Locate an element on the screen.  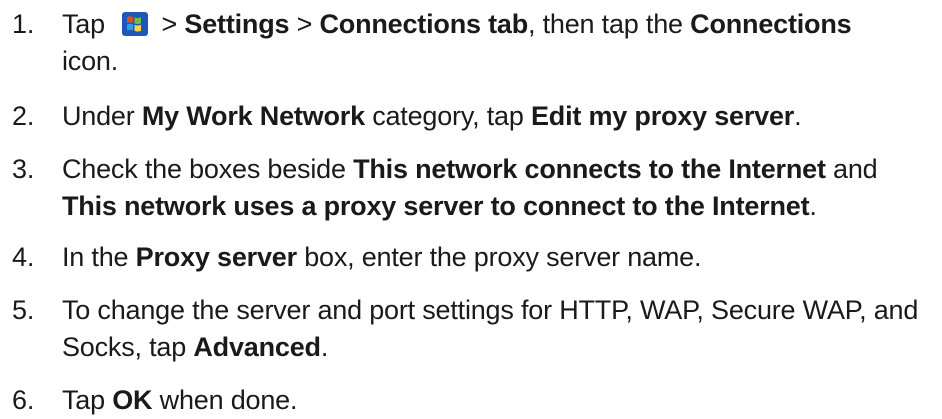
step-text: and is located at coordinates (851, 169).